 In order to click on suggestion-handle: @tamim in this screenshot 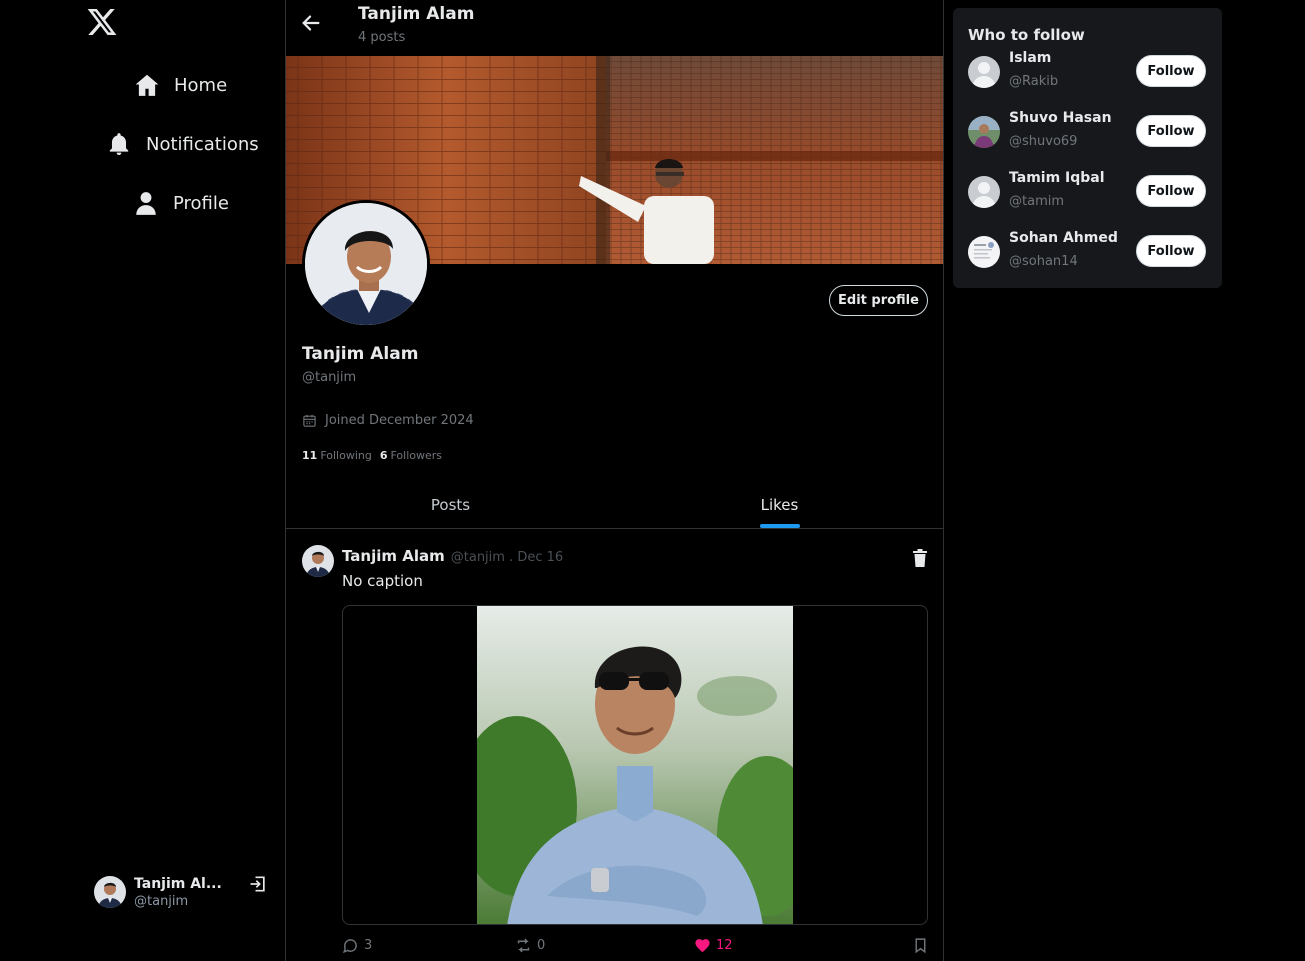, I will do `click(1037, 201)`.